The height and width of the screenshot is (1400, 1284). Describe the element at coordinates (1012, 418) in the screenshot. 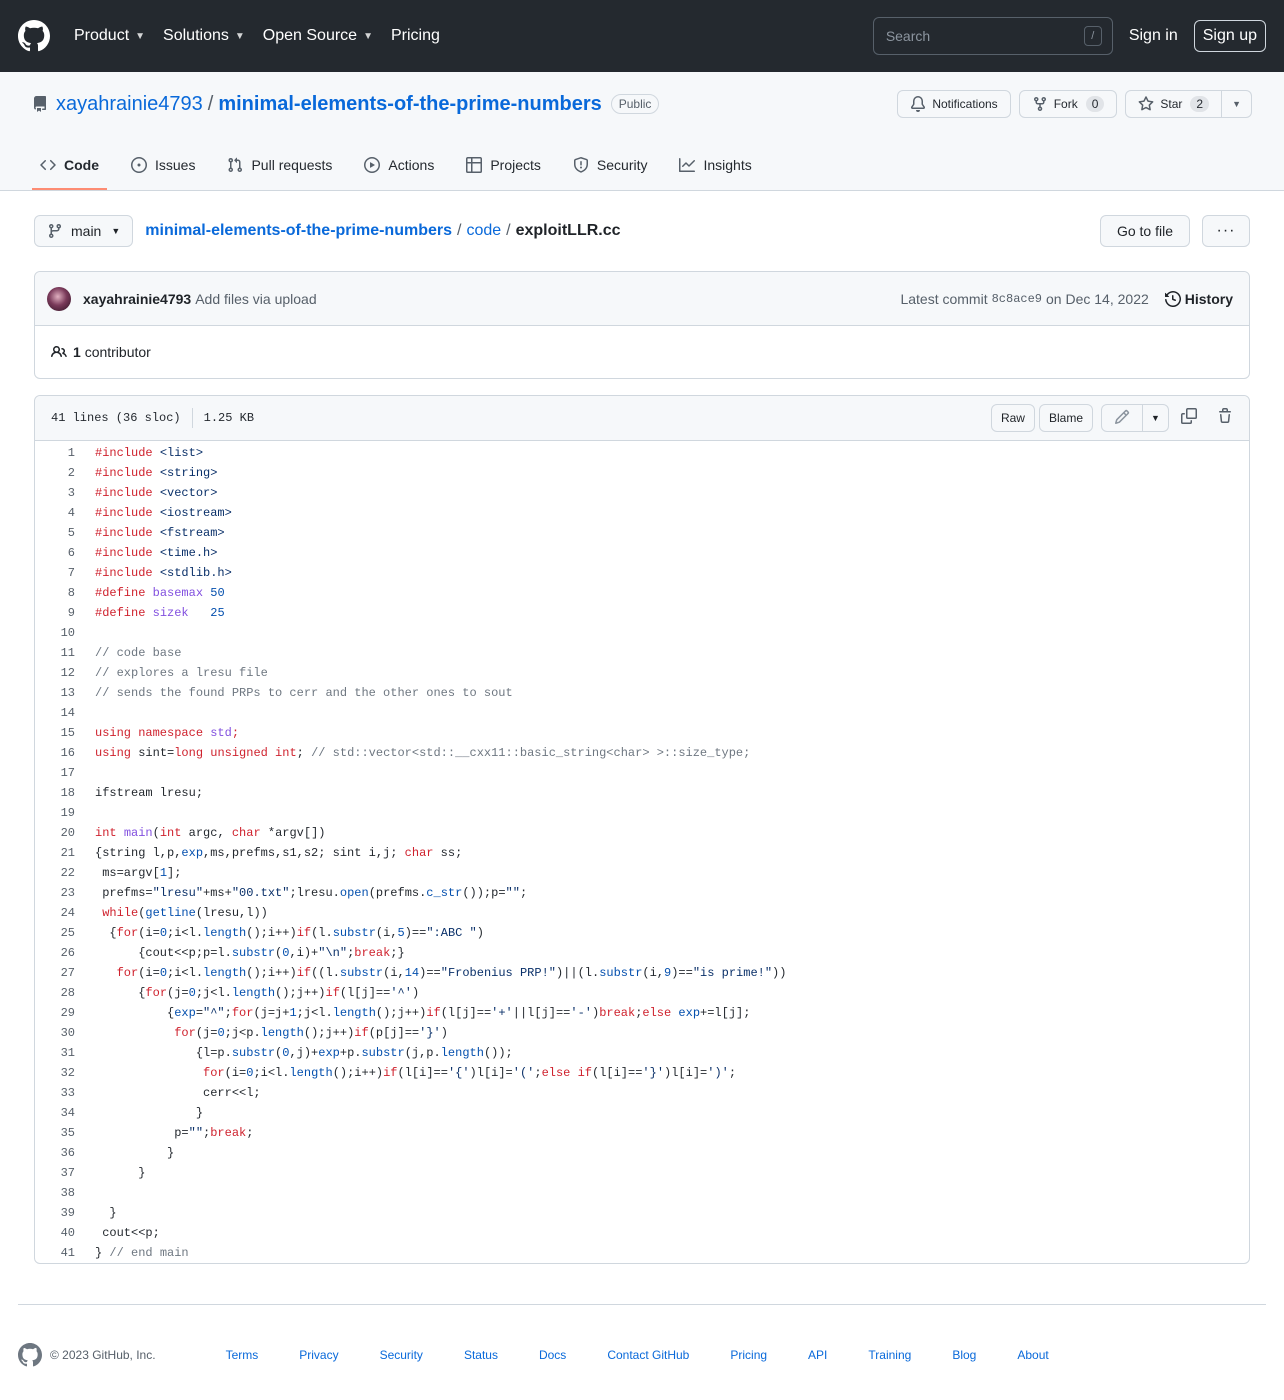

I see `raw-button: Raw` at that location.